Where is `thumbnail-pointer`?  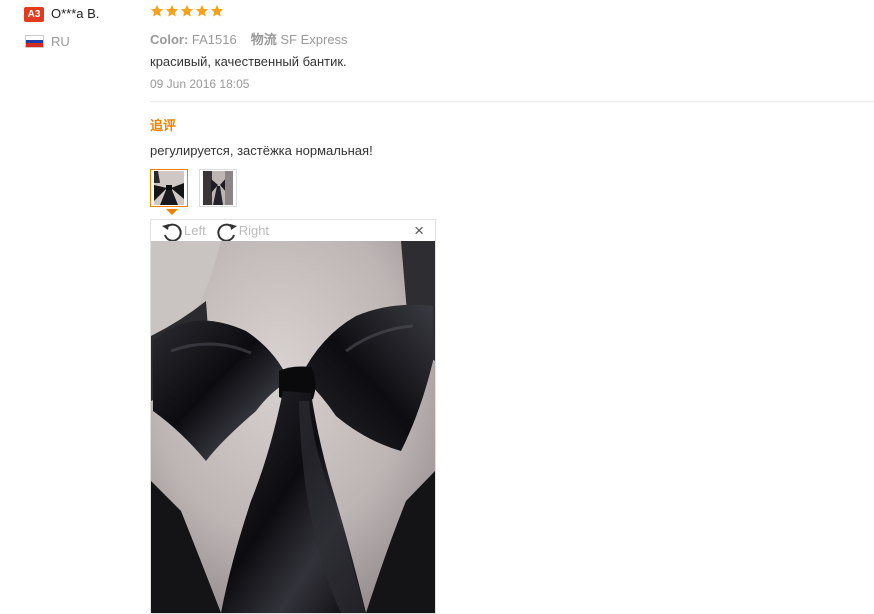
thumbnail-pointer is located at coordinates (172, 212).